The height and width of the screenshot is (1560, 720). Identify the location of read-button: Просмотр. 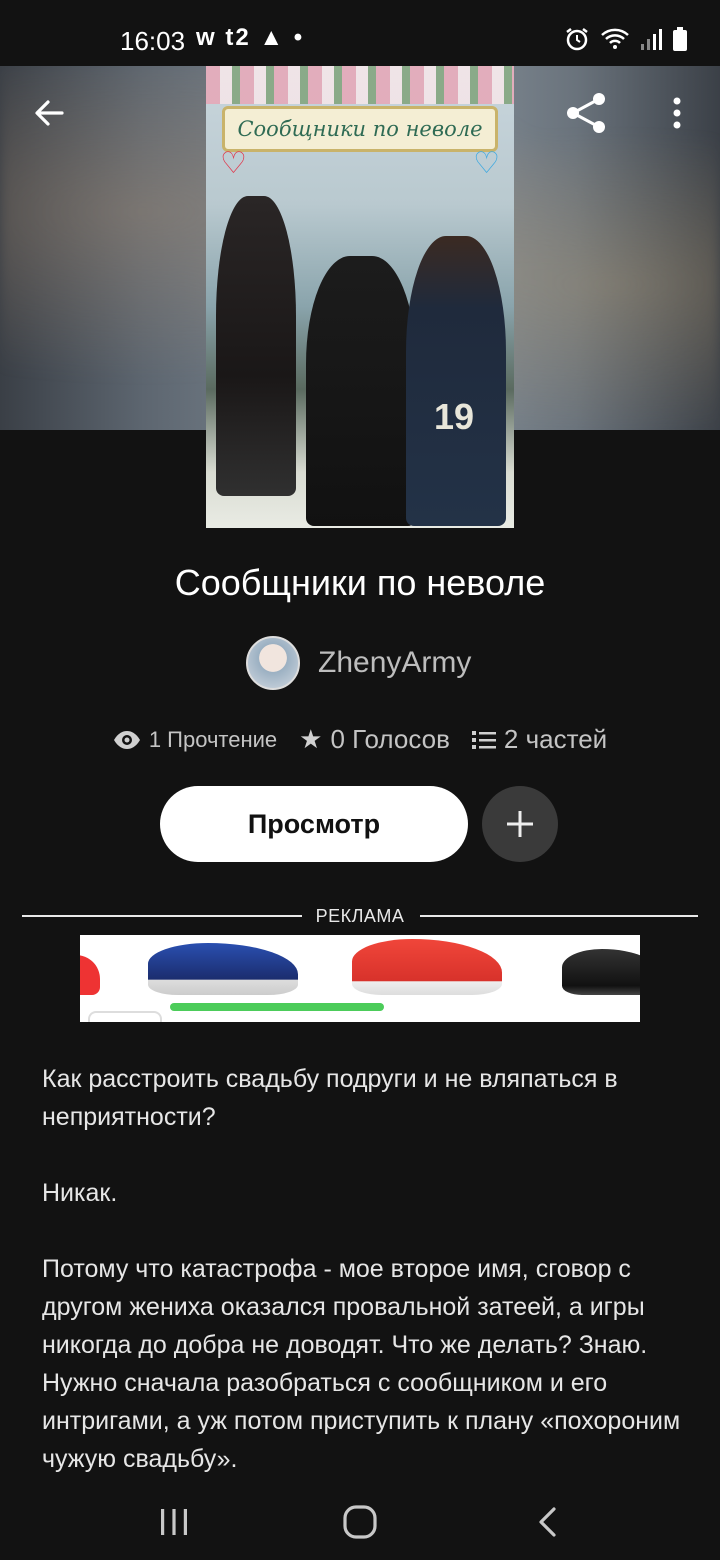
(314, 824).